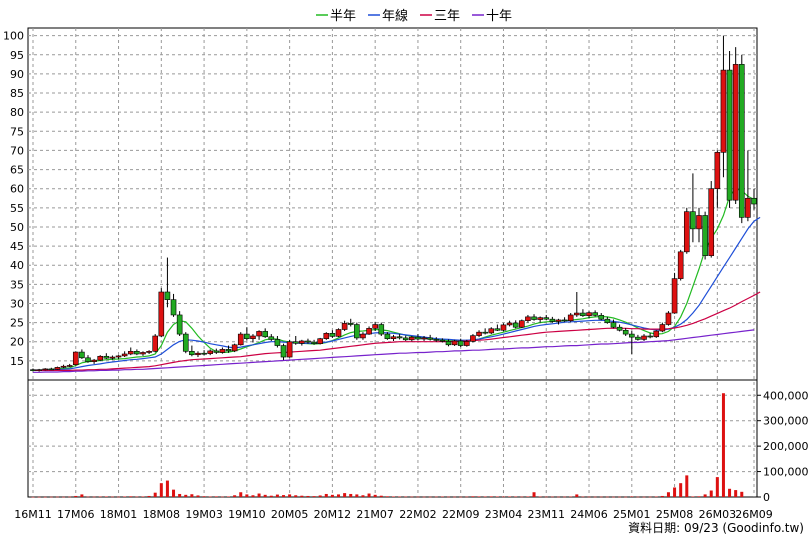  What do you see at coordinates (766, 497) in the screenshot?
I see `volume-tick-label: 0` at bounding box center [766, 497].